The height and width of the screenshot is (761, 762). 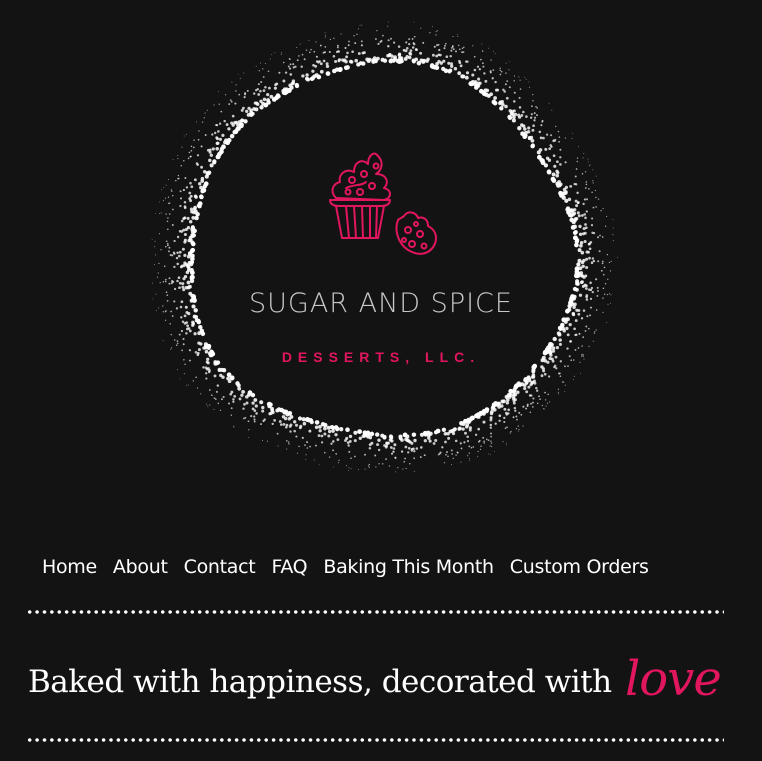 What do you see at coordinates (579, 567) in the screenshot?
I see `nav-custom-orders: Custom Orders` at bounding box center [579, 567].